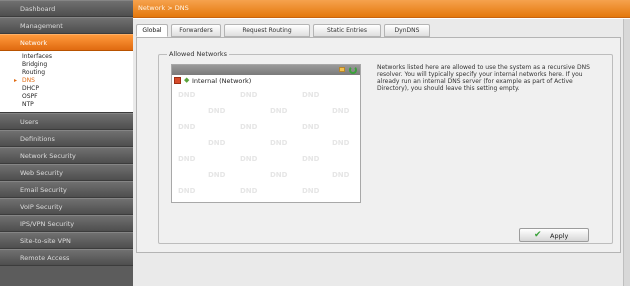  Describe the element at coordinates (66, 42) in the screenshot. I see `sidebar-item-network: Network` at that location.